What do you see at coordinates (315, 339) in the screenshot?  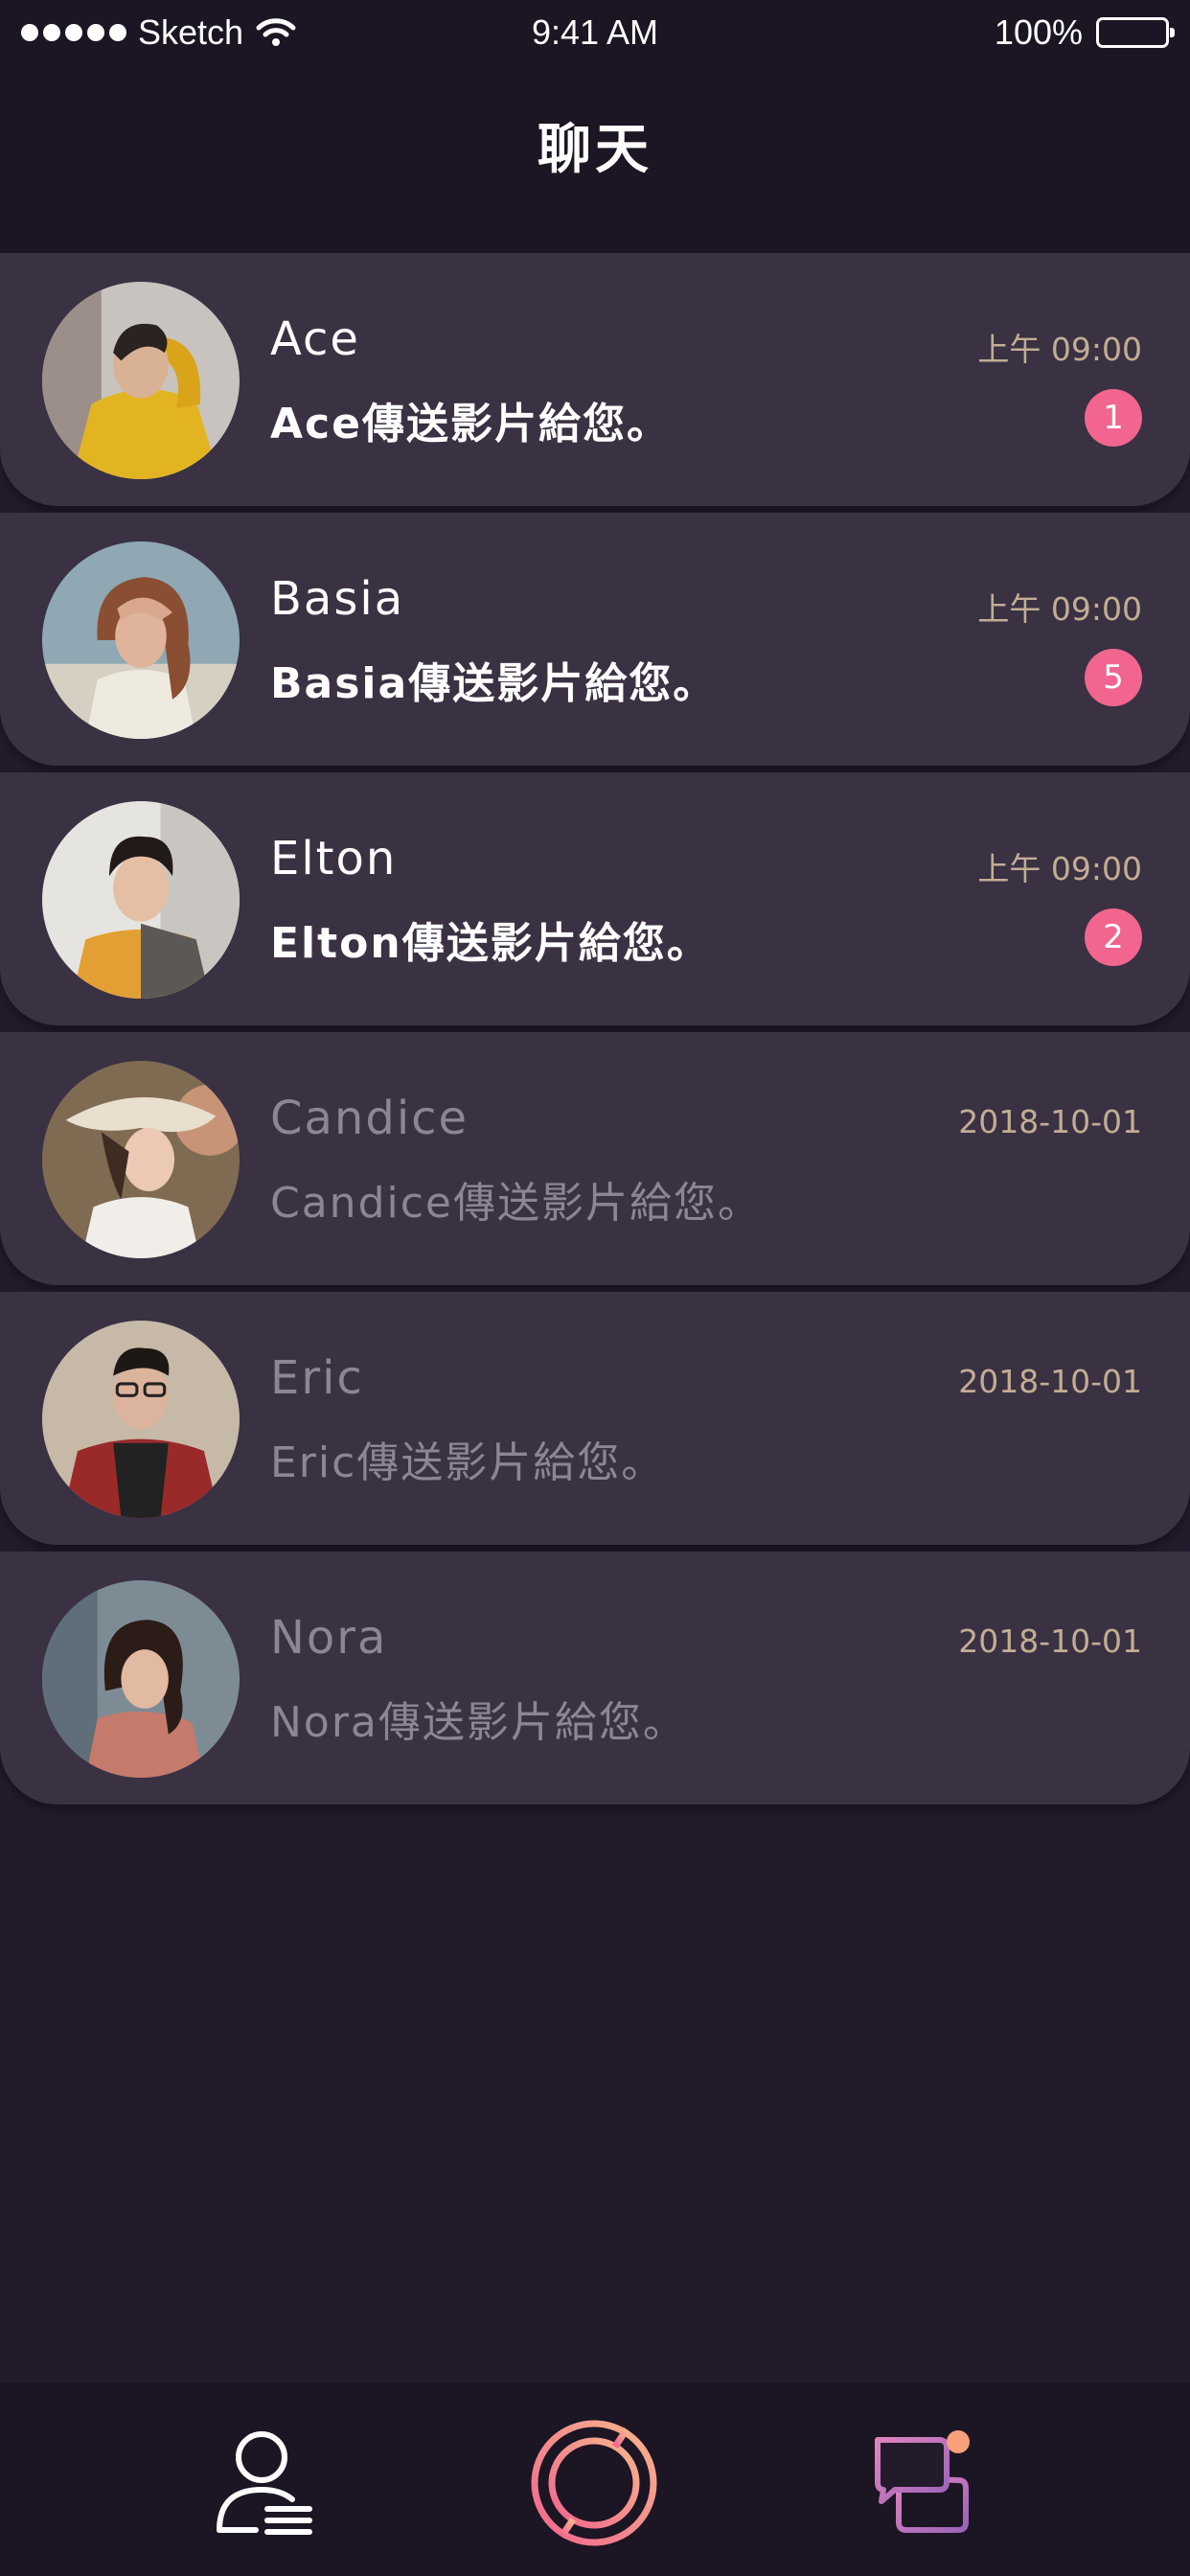 I see `contact-name: Ace` at bounding box center [315, 339].